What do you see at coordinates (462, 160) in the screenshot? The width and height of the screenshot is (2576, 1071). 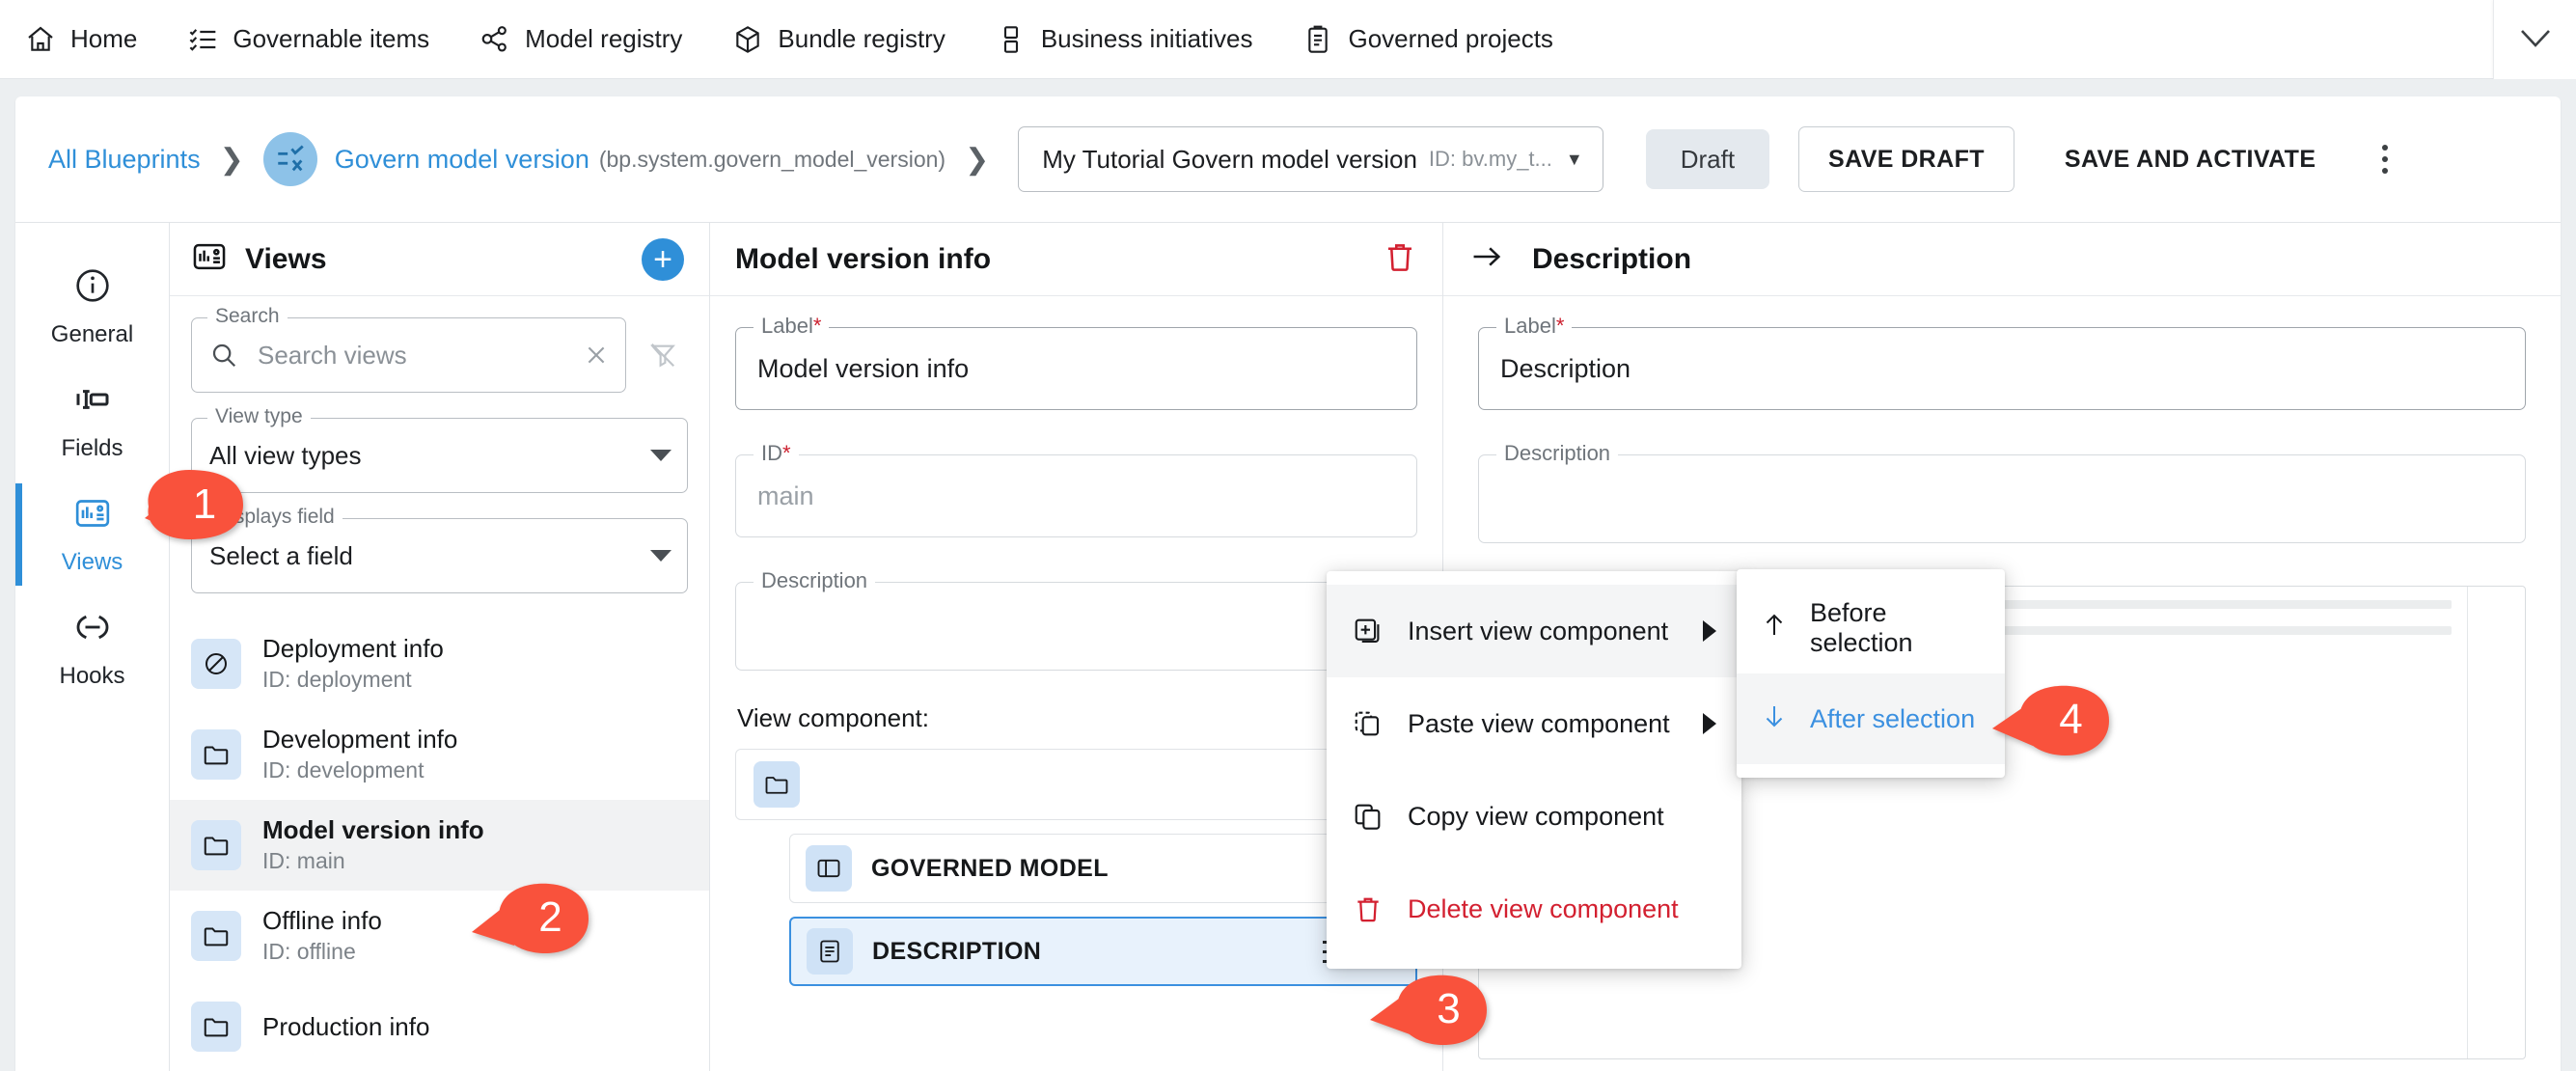 I see `breadcrumb-blueprint-name: Govern model version` at bounding box center [462, 160].